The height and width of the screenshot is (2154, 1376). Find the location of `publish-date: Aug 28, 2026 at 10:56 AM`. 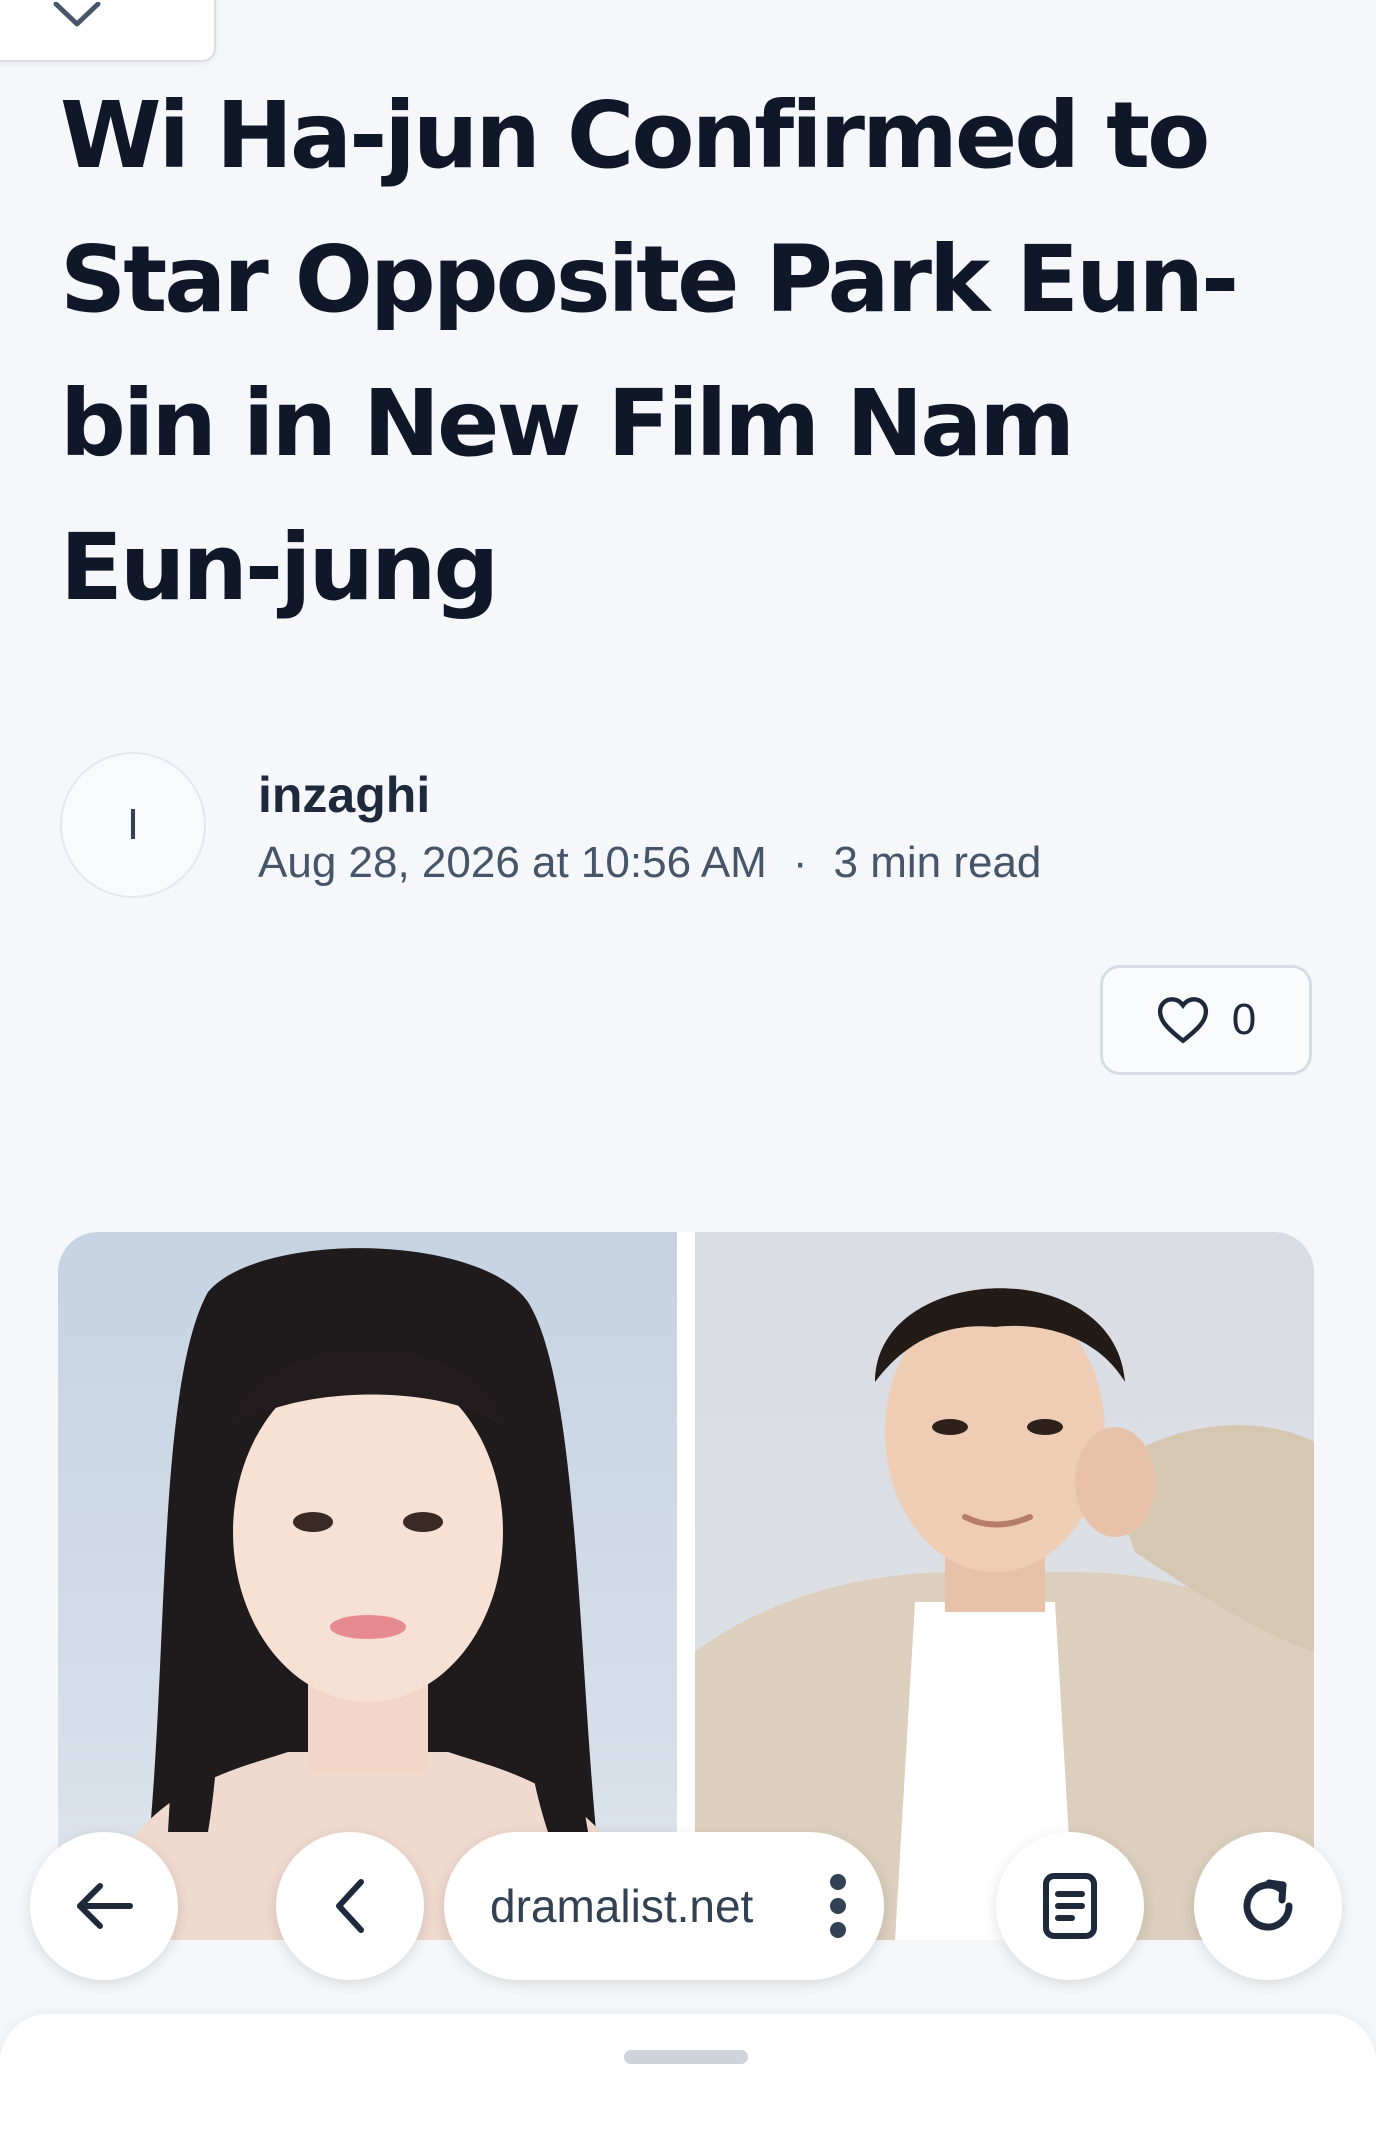

publish-date: Aug 28, 2026 at 10:56 AM is located at coordinates (512, 862).